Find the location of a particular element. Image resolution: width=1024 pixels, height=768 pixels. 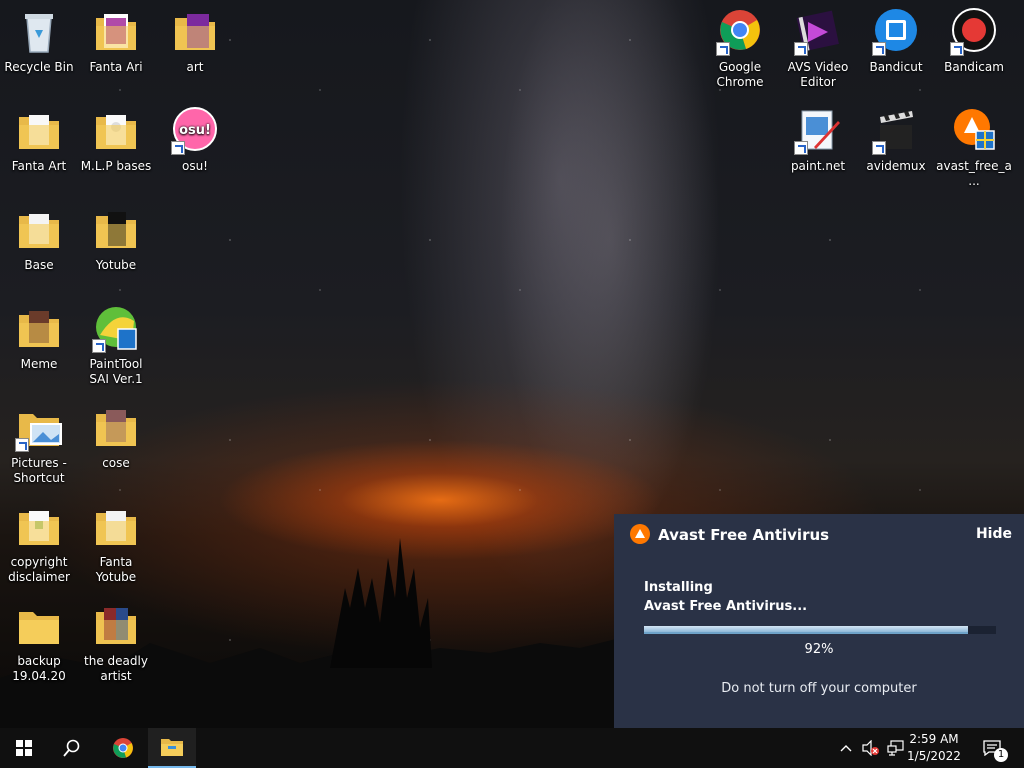

icon-label: avidemux is located at coordinates (896, 166).